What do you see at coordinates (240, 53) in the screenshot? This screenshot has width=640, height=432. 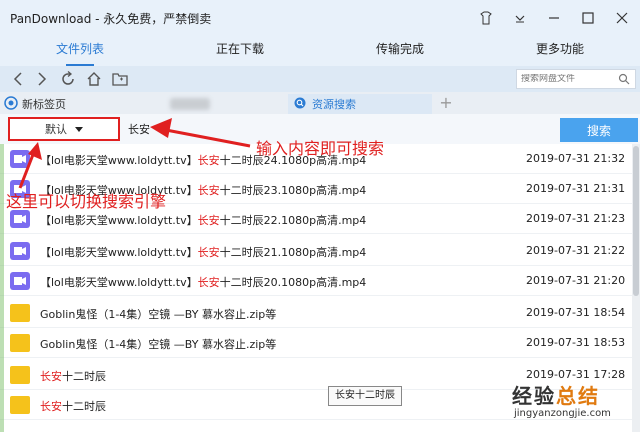 I see `tab-downloading: 正在下载` at bounding box center [240, 53].